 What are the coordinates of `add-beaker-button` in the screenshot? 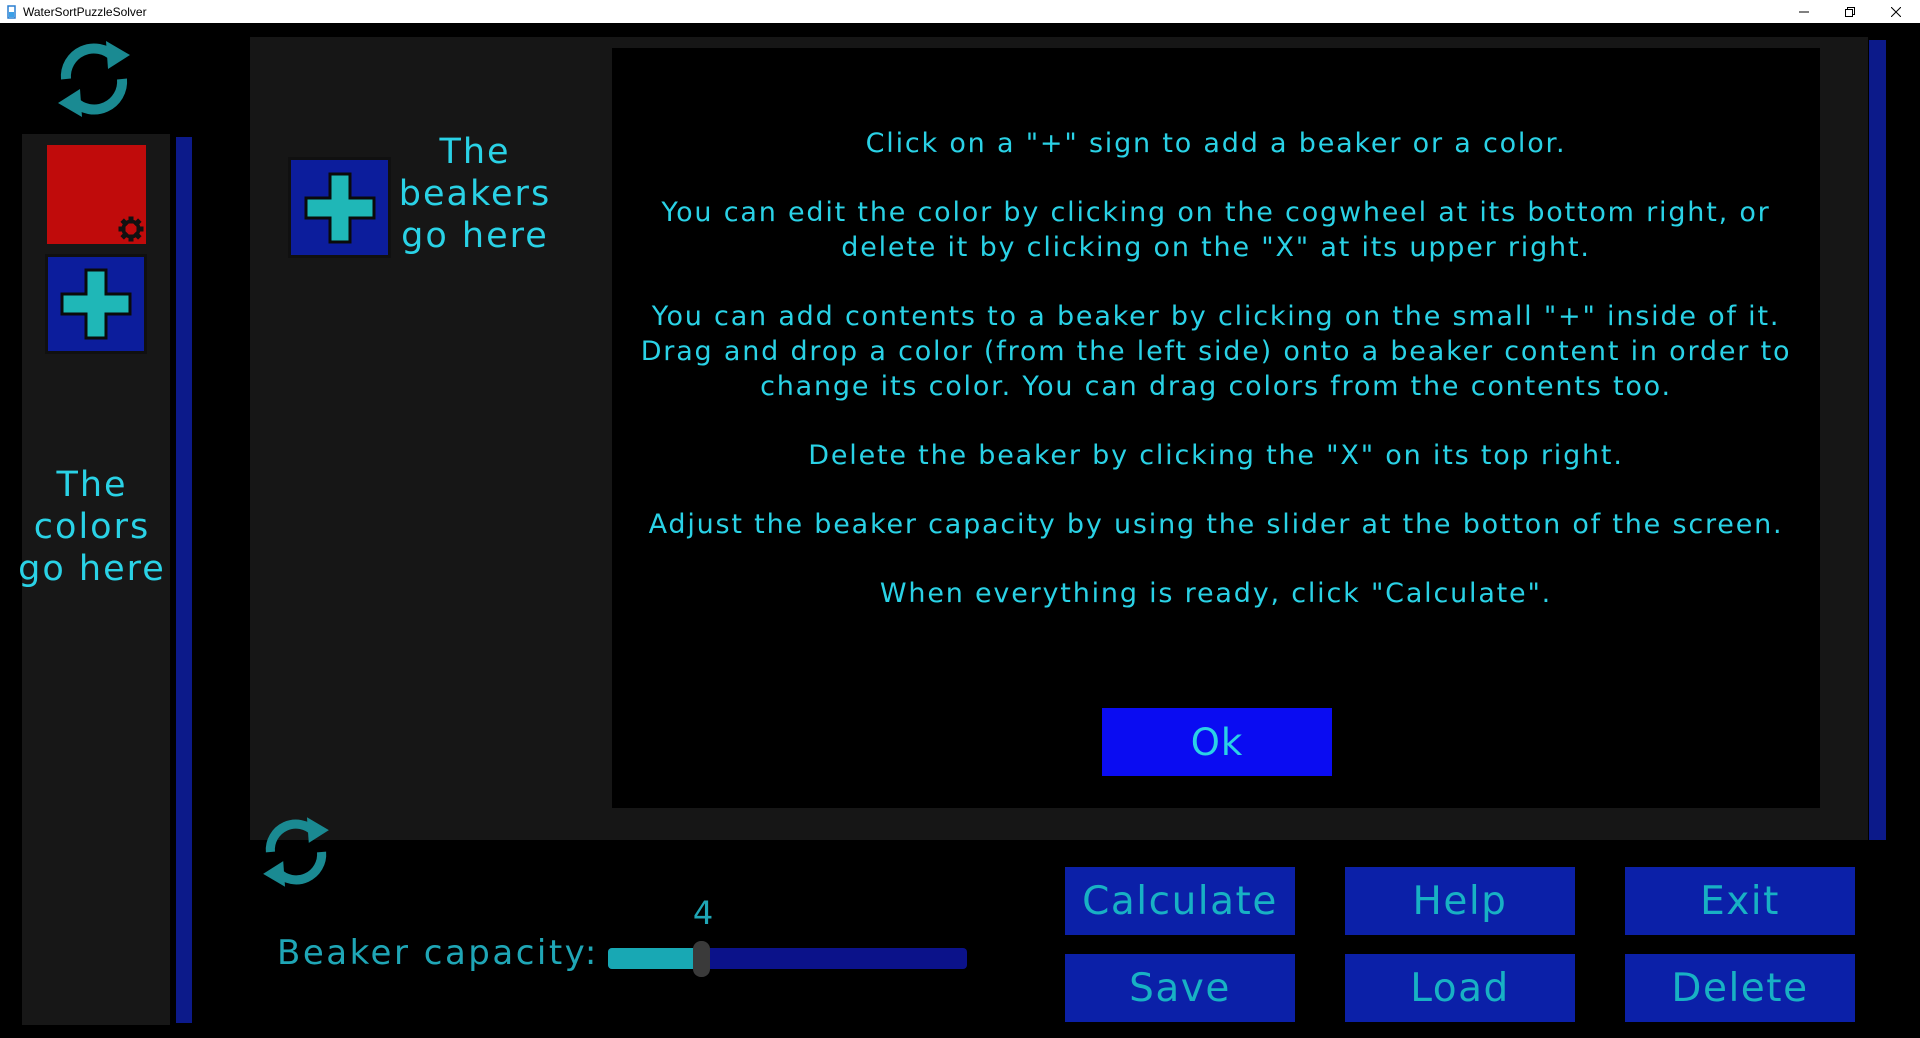 It's located at (339, 207).